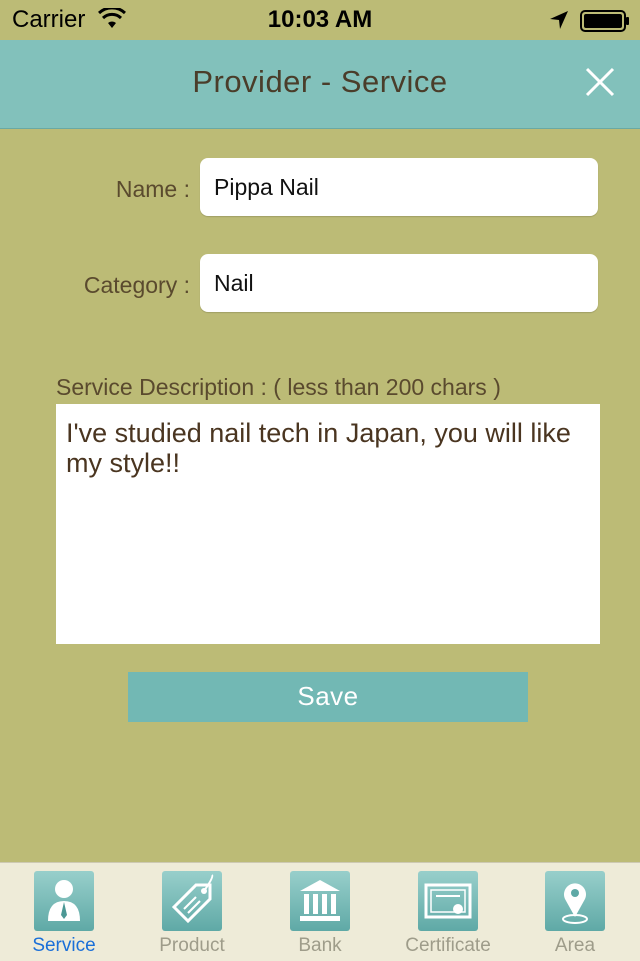  What do you see at coordinates (600, 82) in the screenshot?
I see `close-icon` at bounding box center [600, 82].